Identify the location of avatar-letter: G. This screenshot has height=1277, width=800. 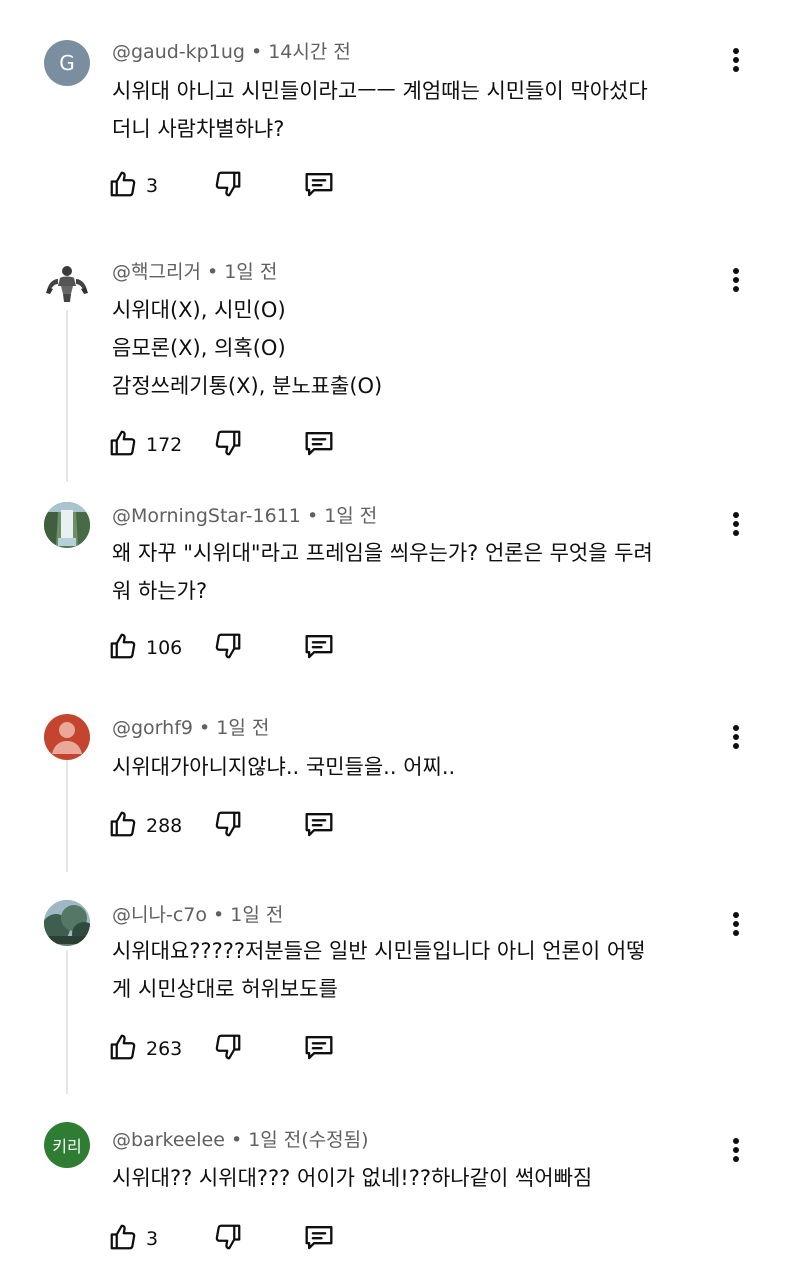
(67, 63).